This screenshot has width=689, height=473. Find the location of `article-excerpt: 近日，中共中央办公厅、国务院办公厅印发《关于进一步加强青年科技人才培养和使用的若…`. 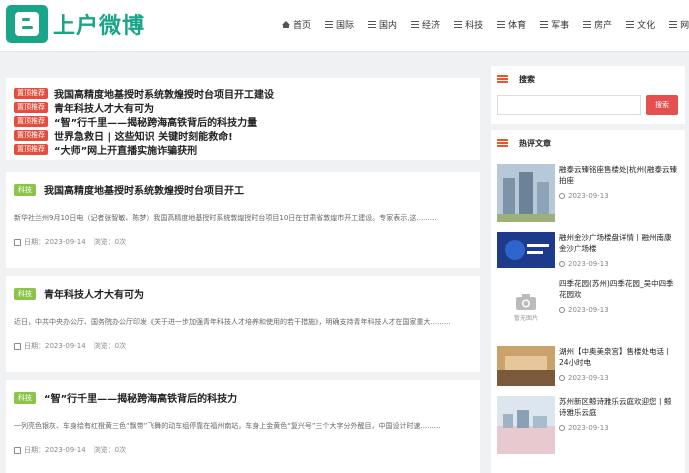

article-excerpt: 近日，中共中央办公厅、国务院办公厅印发《关于进一步加强青年科技人才培养和使用的若… is located at coordinates (232, 322).